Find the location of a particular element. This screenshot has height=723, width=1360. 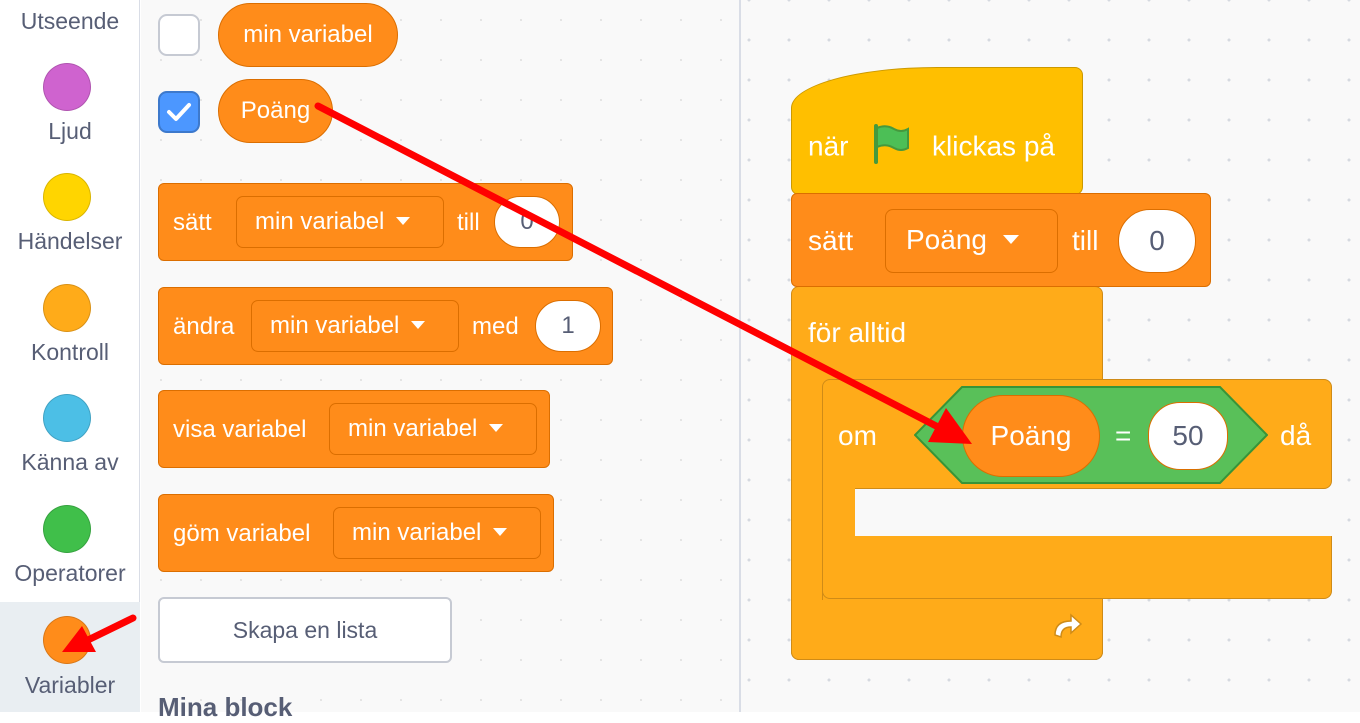

block-verb: ändra is located at coordinates (204, 326).